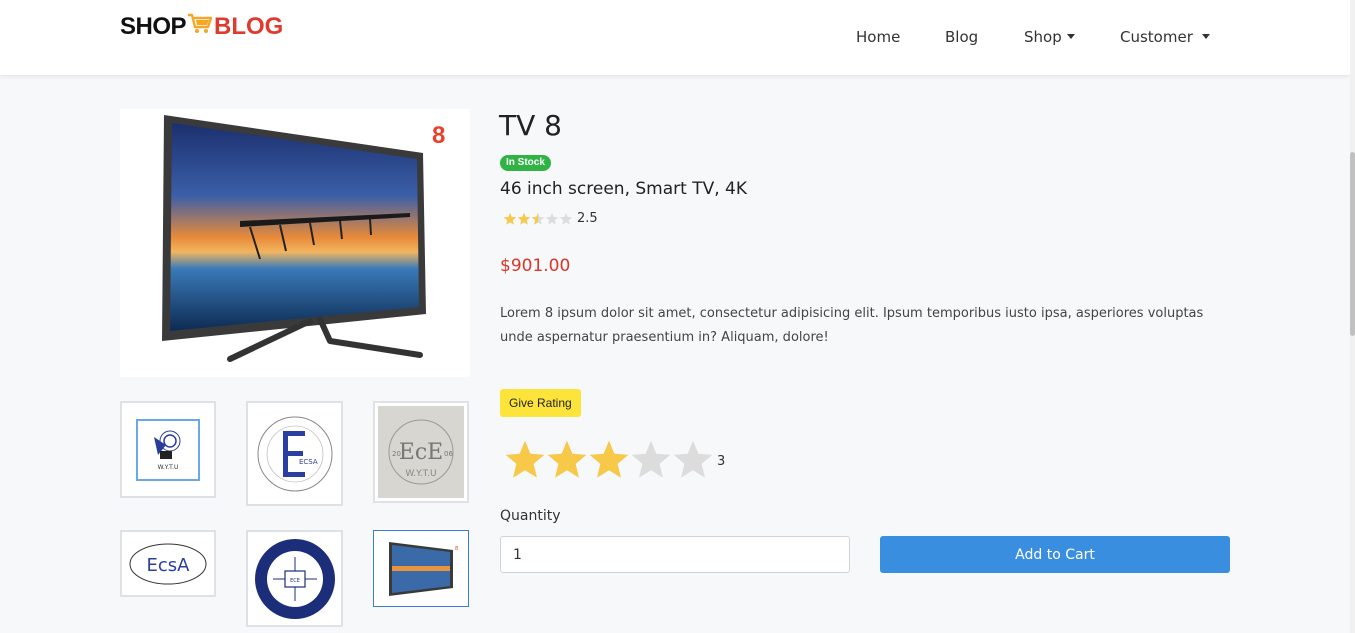 The image size is (1355, 633). I want to click on nav-blog: Blog, so click(961, 37).